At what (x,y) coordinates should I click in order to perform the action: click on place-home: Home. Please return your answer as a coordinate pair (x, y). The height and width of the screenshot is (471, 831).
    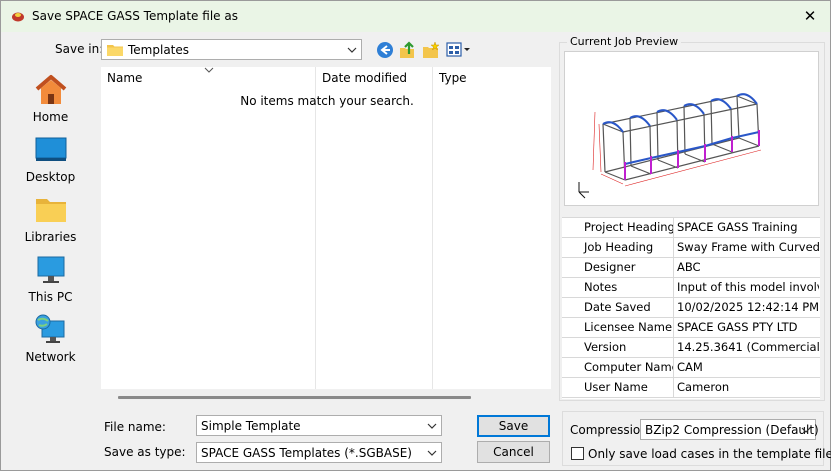
    Looking at the image, I should click on (50, 101).